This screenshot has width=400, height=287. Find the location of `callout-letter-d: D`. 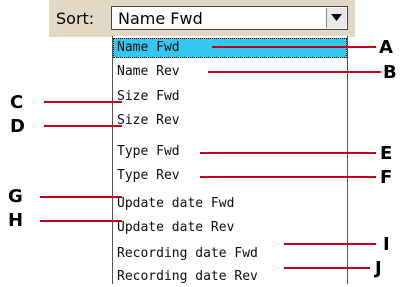

callout-letter-d: D is located at coordinates (17, 126).